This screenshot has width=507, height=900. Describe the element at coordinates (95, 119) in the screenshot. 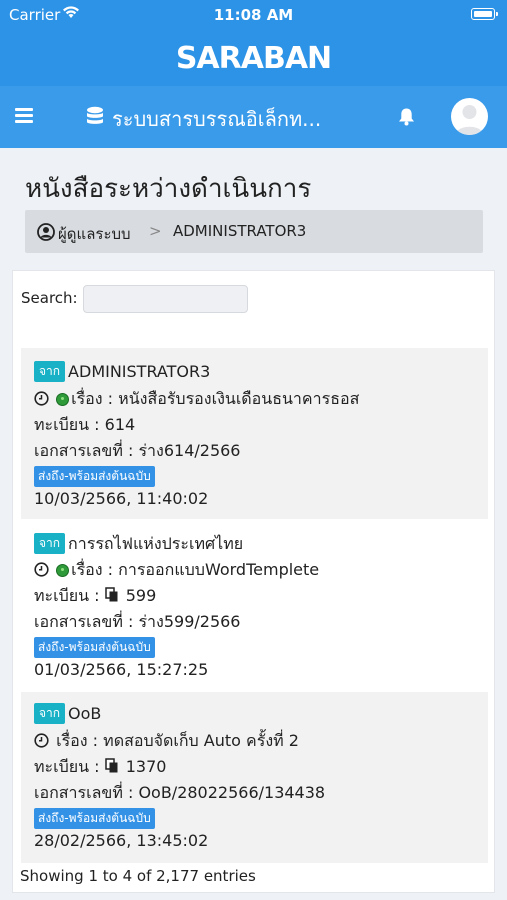

I see `database-icon` at that location.